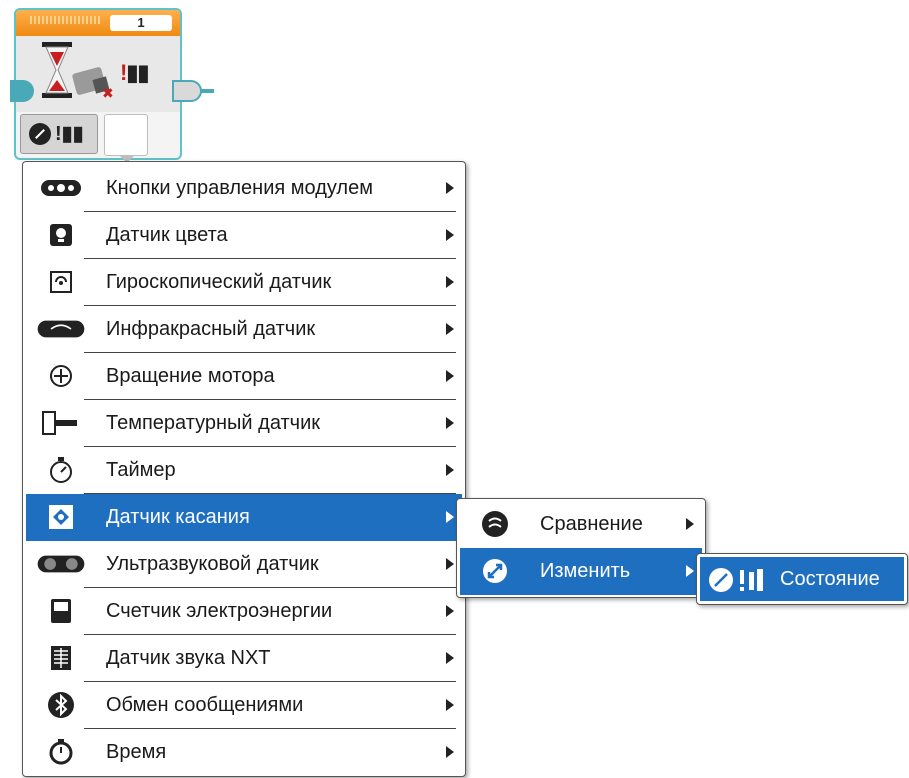  Describe the element at coordinates (585, 571) in the screenshot. I see `menu-item-label: Изменить` at that location.